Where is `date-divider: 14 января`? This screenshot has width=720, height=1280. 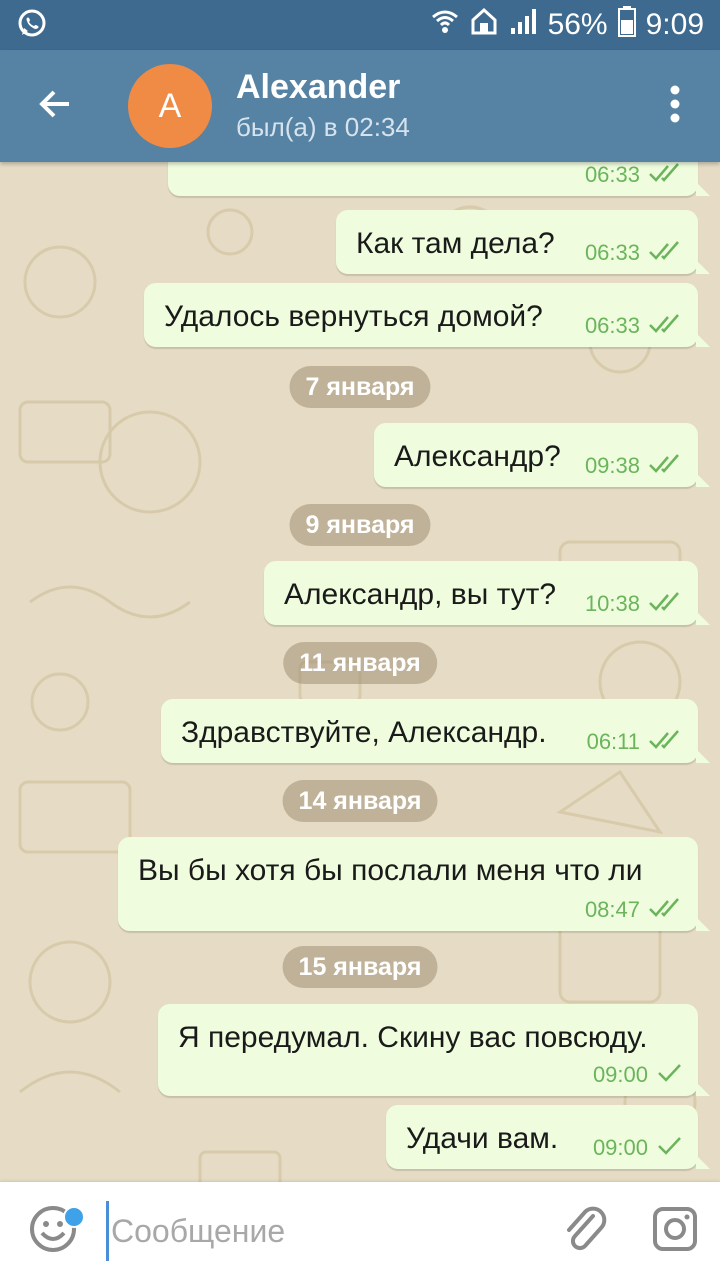
date-divider: 14 января is located at coordinates (360, 801).